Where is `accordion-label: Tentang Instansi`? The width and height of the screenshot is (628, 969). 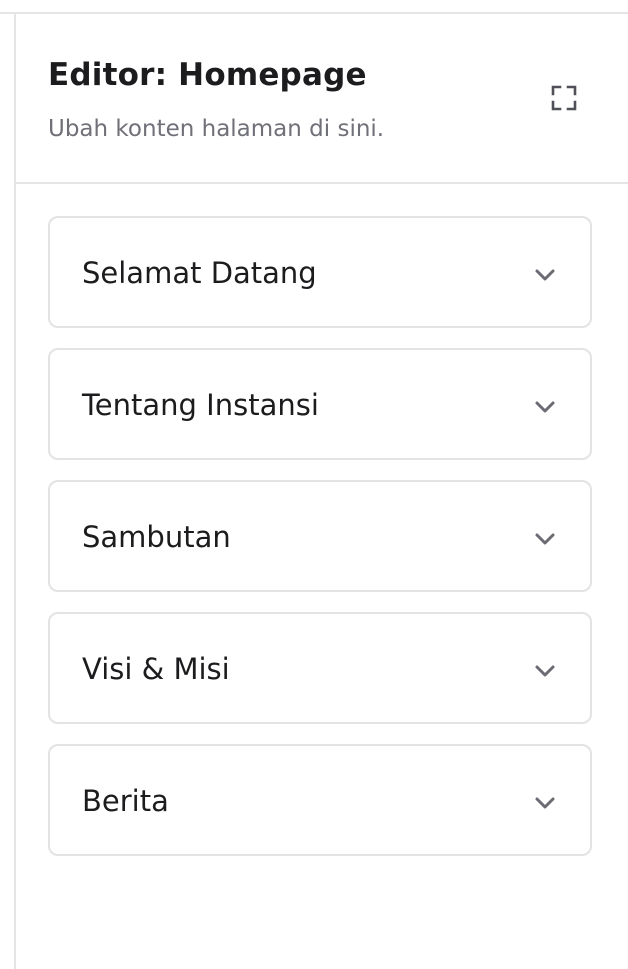 accordion-label: Tentang Instansi is located at coordinates (200, 405).